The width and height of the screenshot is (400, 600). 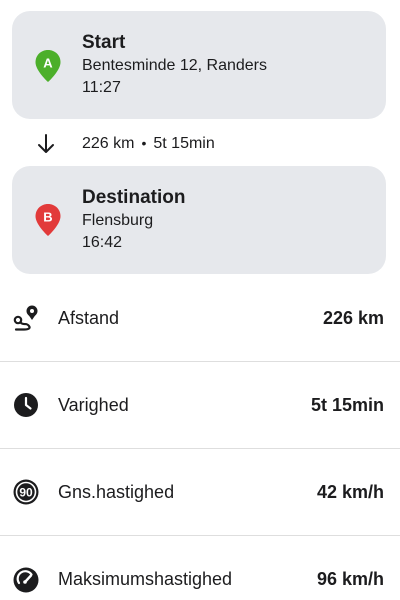 What do you see at coordinates (26, 579) in the screenshot?
I see `speedometer-icon` at bounding box center [26, 579].